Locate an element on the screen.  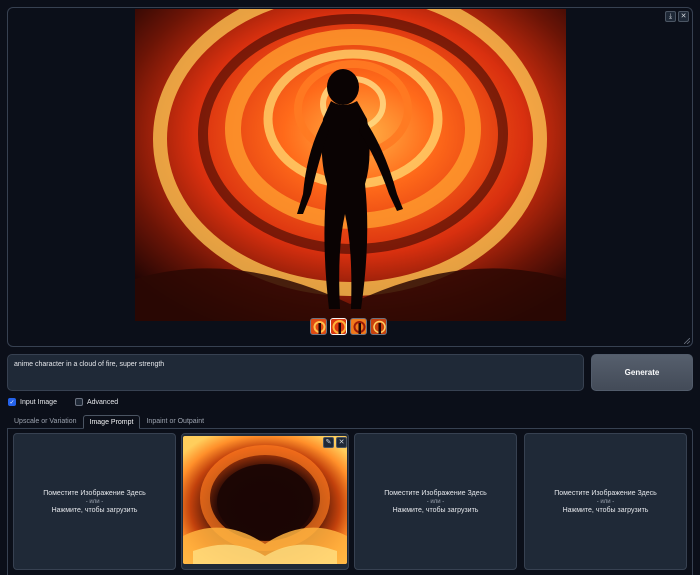
resize-grip-icon is located at coordinates (687, 341).